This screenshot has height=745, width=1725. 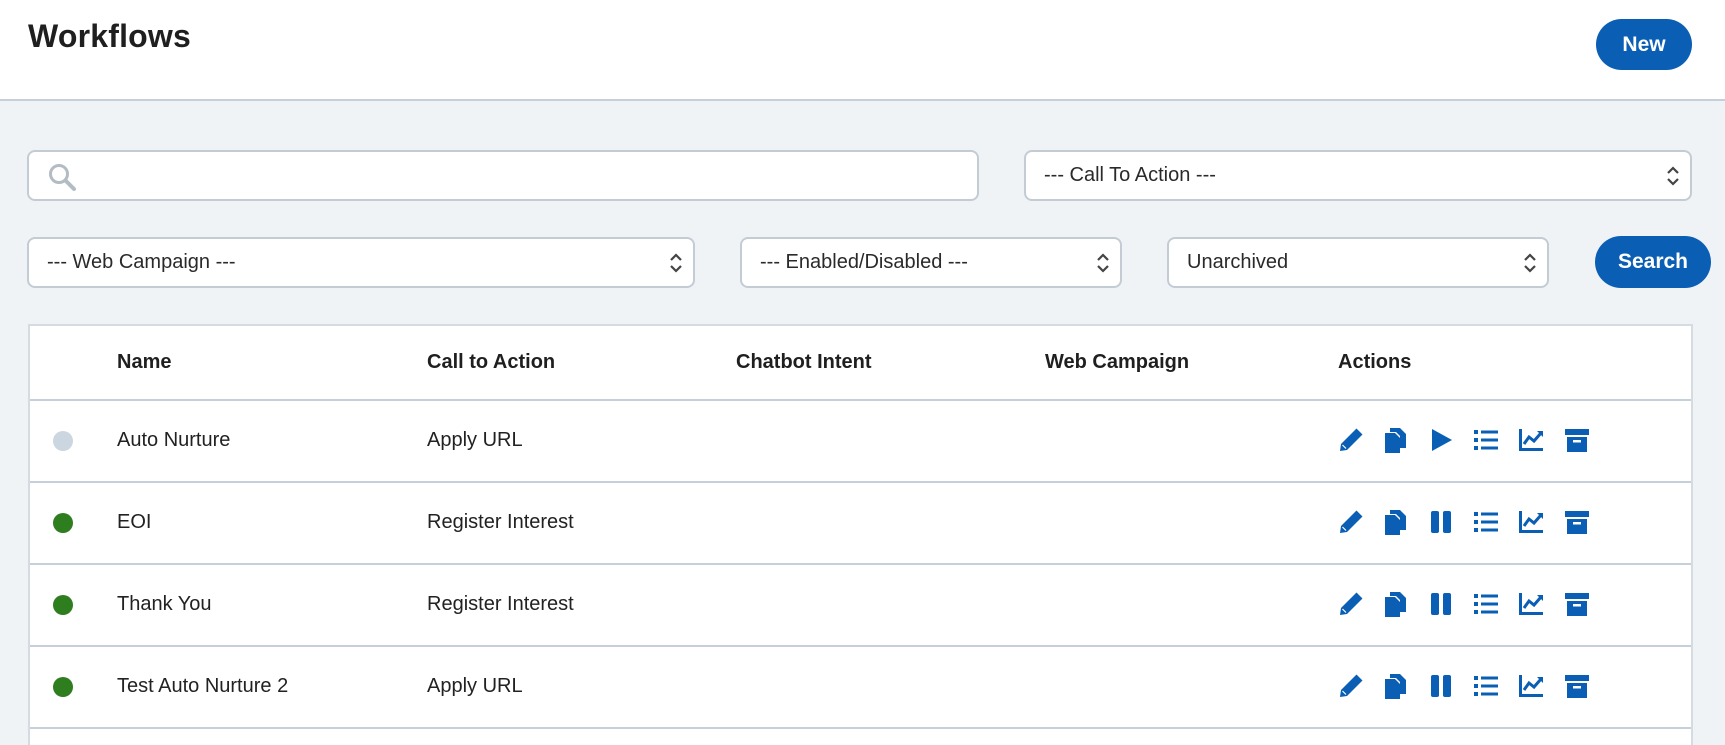 What do you see at coordinates (860, 606) in the screenshot?
I see `table-row: Thank You Register Interest` at bounding box center [860, 606].